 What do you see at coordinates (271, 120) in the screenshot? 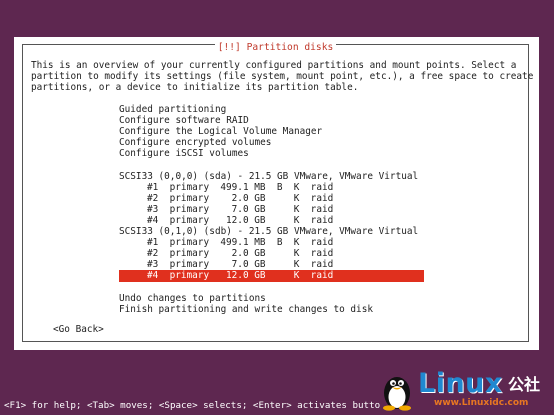
I see `option-configure-software-raid: Configure software RAID` at bounding box center [271, 120].